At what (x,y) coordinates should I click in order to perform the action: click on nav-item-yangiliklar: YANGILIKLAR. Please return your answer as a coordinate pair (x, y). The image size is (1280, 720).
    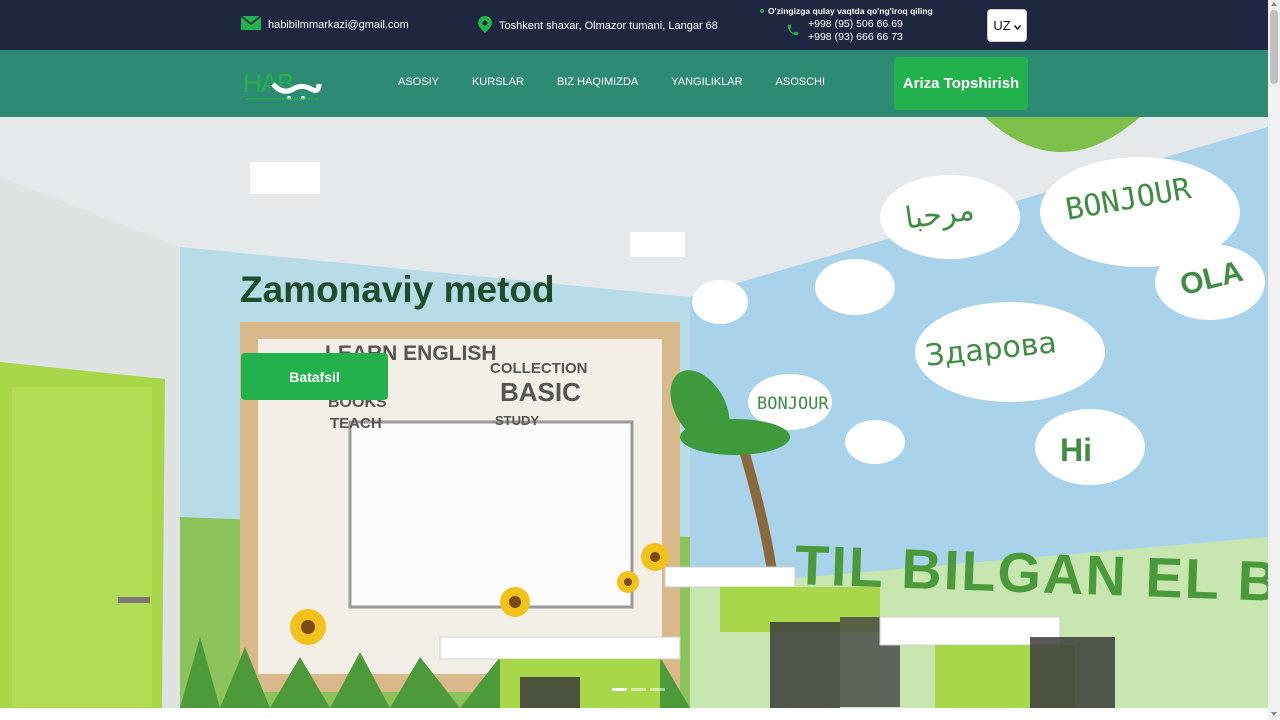
    Looking at the image, I should click on (706, 82).